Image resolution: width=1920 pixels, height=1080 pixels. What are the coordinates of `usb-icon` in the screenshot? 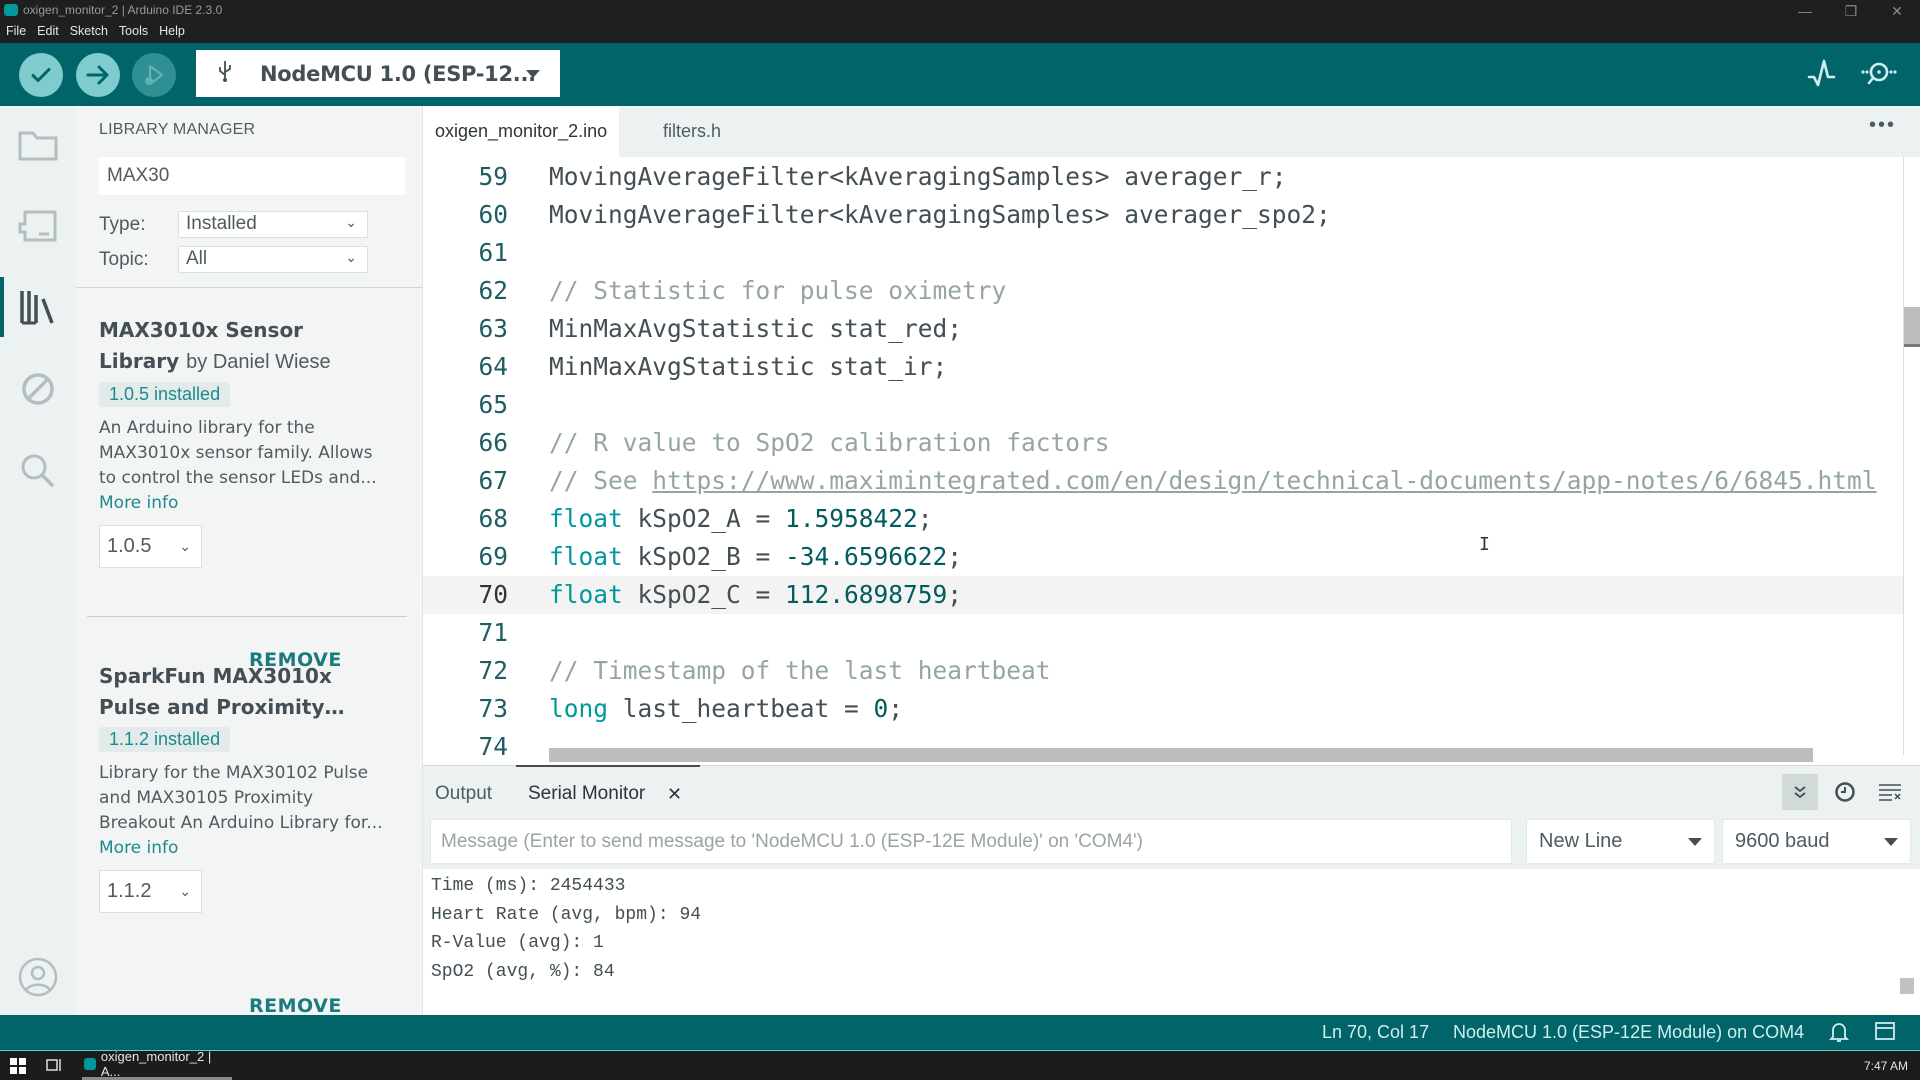 It's located at (231, 74).